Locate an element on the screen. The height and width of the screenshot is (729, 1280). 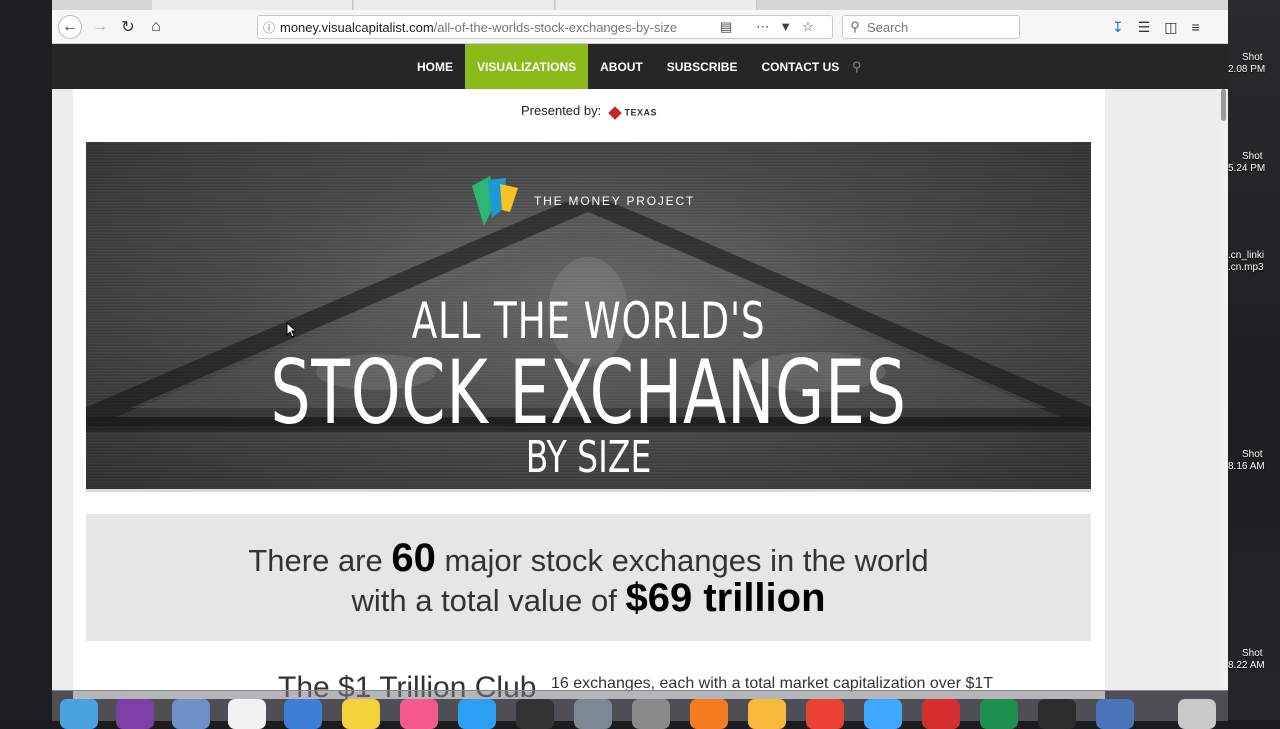
home-icon: ⌂ is located at coordinates (156, 26).